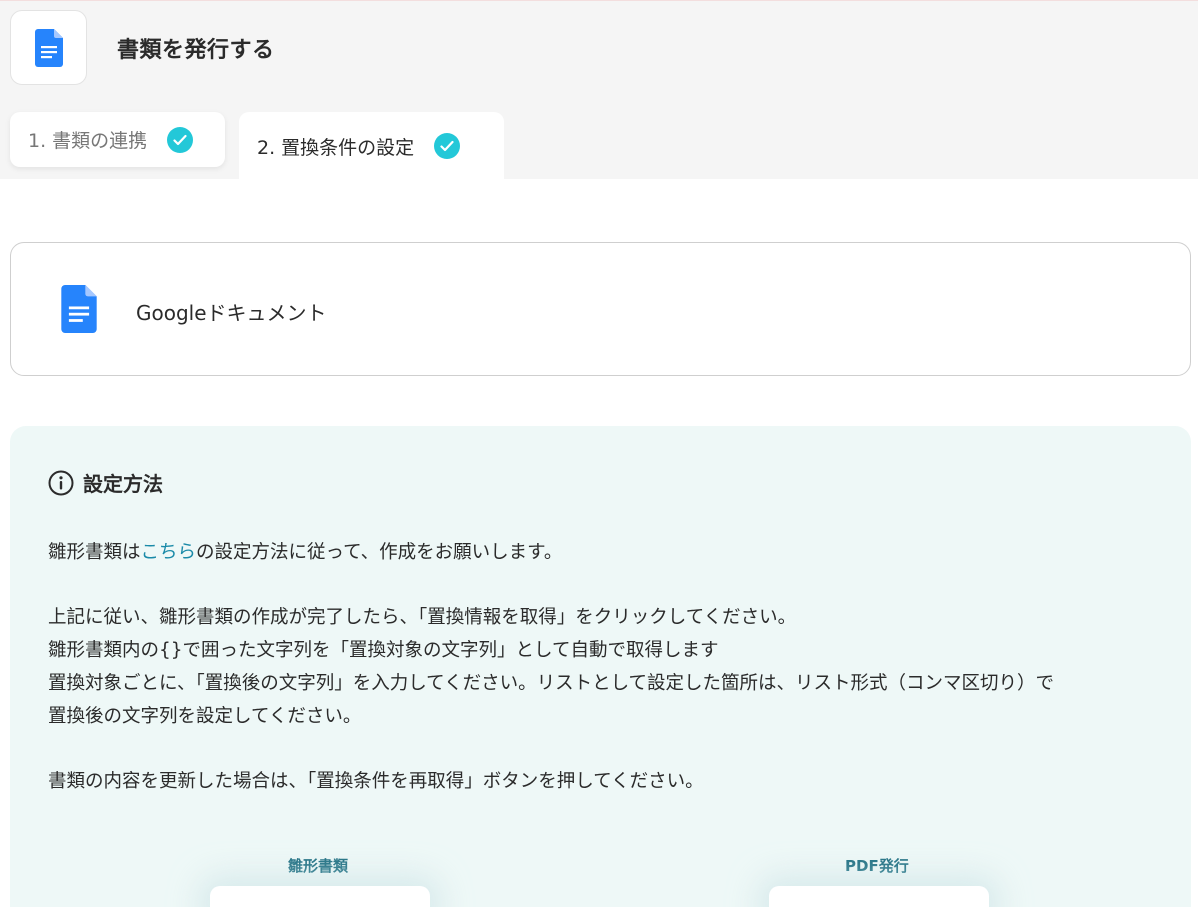  What do you see at coordinates (88, 141) in the screenshot?
I see `tab-label: 1. 書類の連携` at bounding box center [88, 141].